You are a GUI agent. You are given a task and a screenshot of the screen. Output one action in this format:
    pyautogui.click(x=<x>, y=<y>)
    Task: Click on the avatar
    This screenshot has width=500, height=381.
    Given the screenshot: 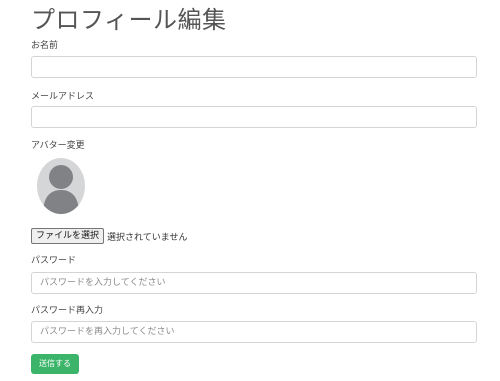 What is the action you would take?
    pyautogui.click(x=61, y=186)
    